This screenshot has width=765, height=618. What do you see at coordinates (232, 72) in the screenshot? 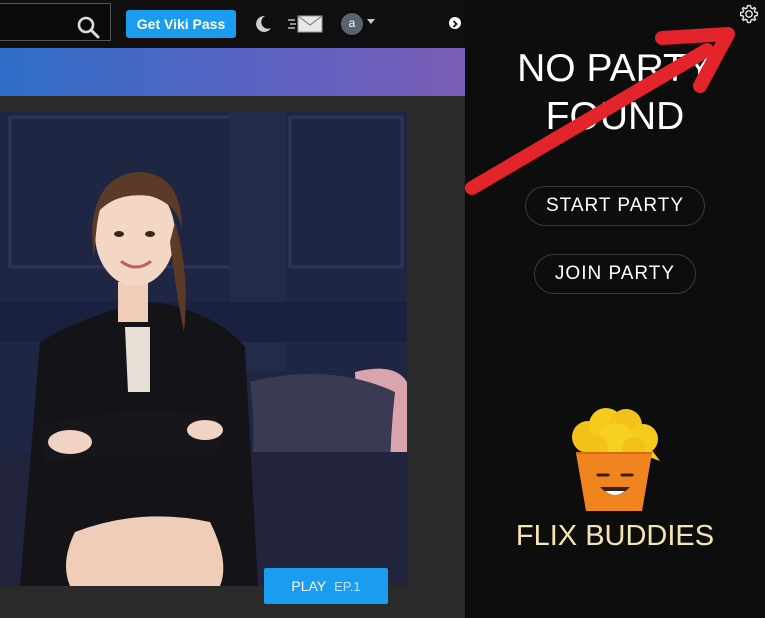
I see `promo-banner` at bounding box center [232, 72].